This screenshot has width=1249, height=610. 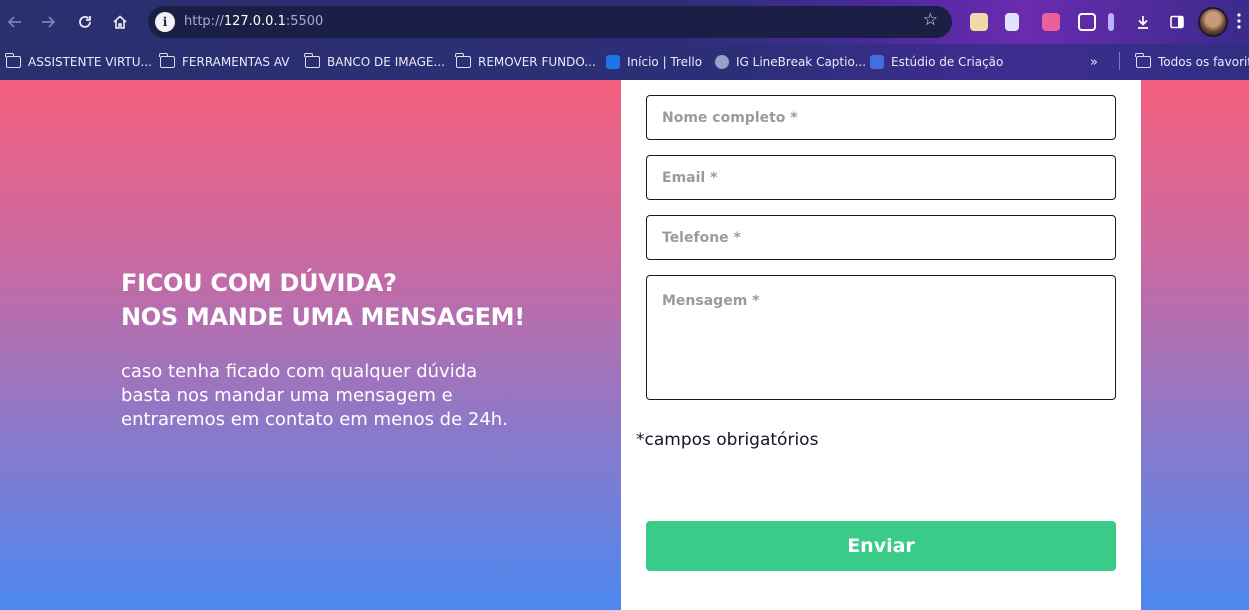 I want to click on forward-arrow-icon, so click(x=48, y=22).